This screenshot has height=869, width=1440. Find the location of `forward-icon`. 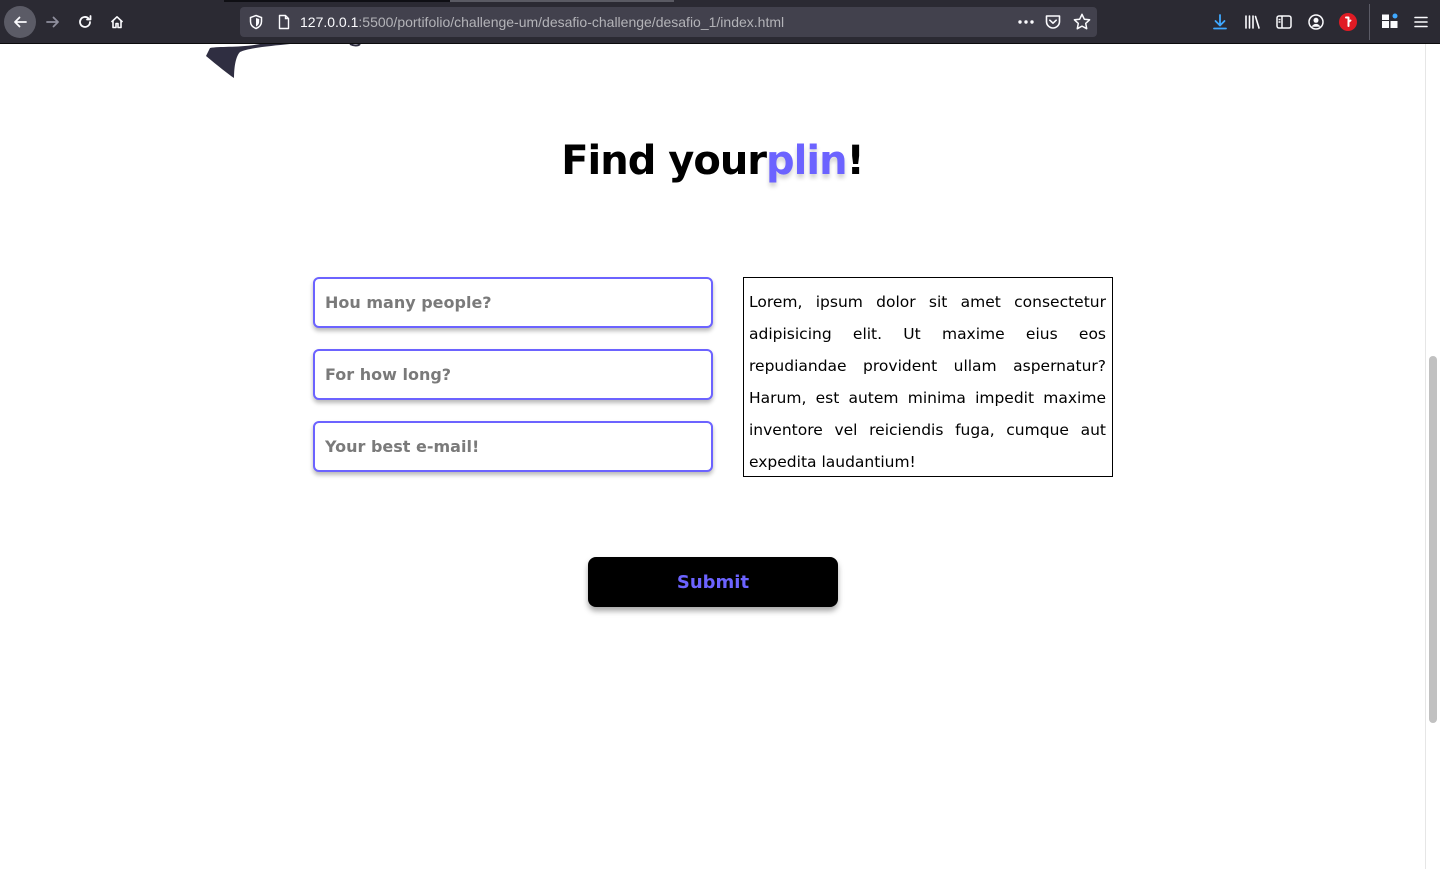

forward-icon is located at coordinates (52, 22).